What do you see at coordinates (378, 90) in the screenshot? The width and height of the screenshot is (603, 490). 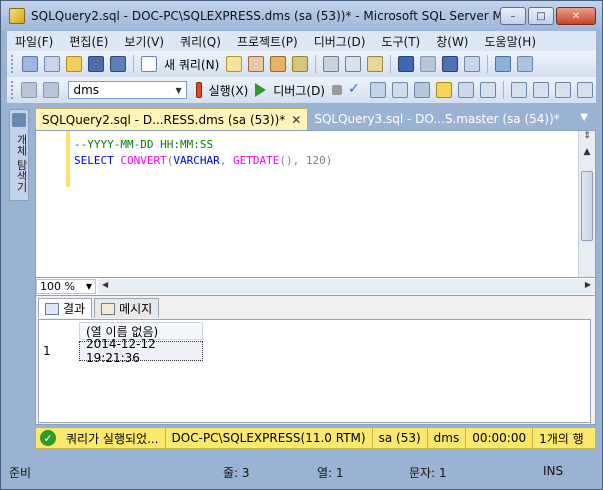 I see `display-plan-icon` at bounding box center [378, 90].